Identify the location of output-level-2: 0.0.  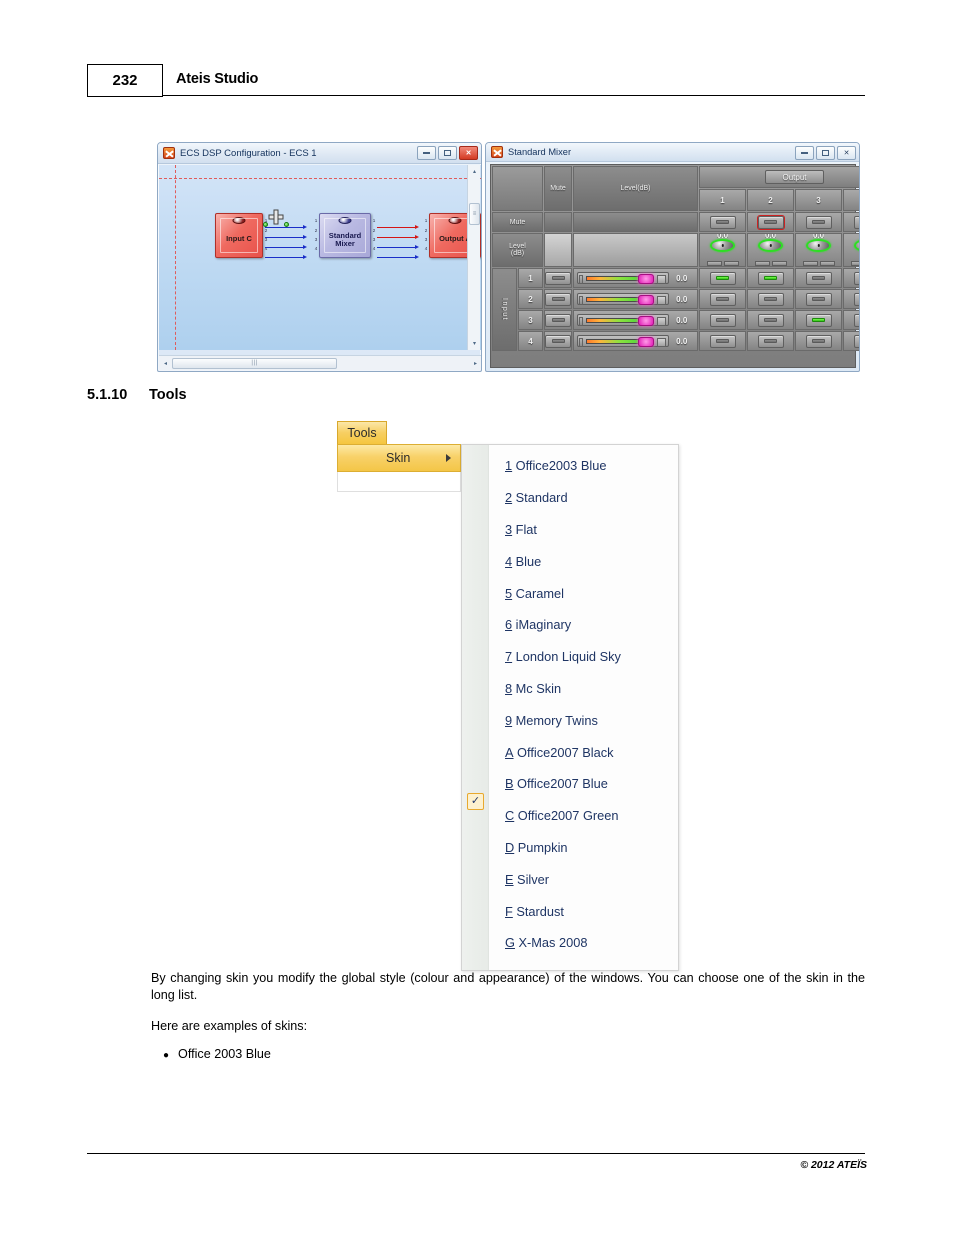
(770, 250).